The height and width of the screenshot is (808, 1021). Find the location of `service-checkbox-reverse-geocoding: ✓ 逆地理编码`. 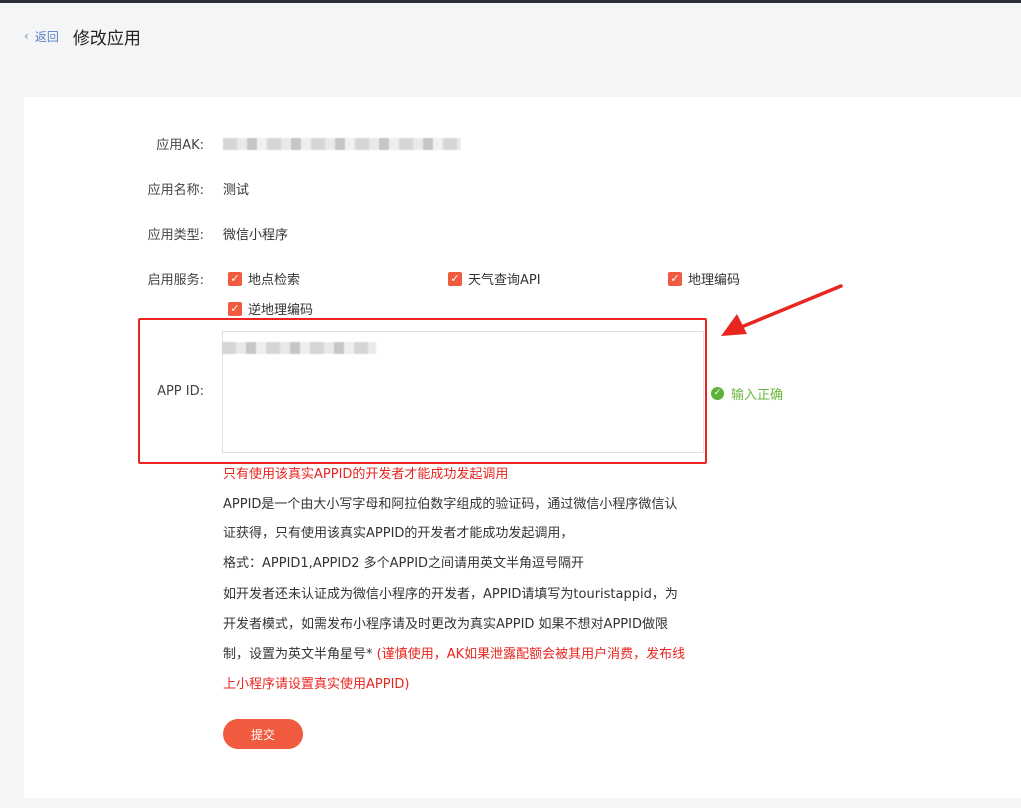

service-checkbox-reverse-geocoding: ✓ 逆地理编码 is located at coordinates (270, 308).